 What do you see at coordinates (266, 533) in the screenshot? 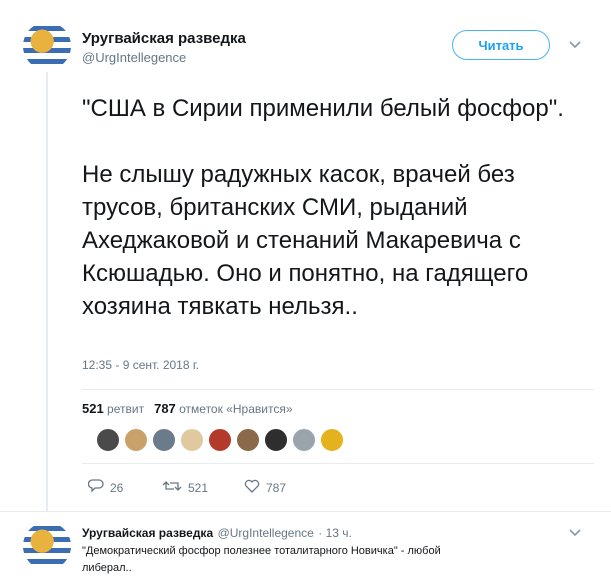
I see `reply-author-handle: @UrgIntellegence` at bounding box center [266, 533].